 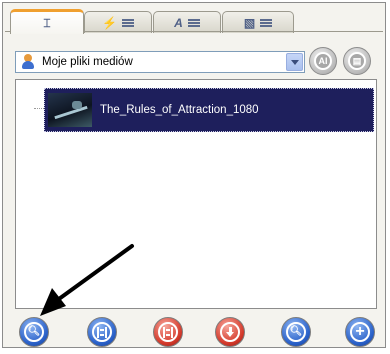 What do you see at coordinates (160, 62) in the screenshot?
I see `library-dropdown: Moje pliki mediów` at bounding box center [160, 62].